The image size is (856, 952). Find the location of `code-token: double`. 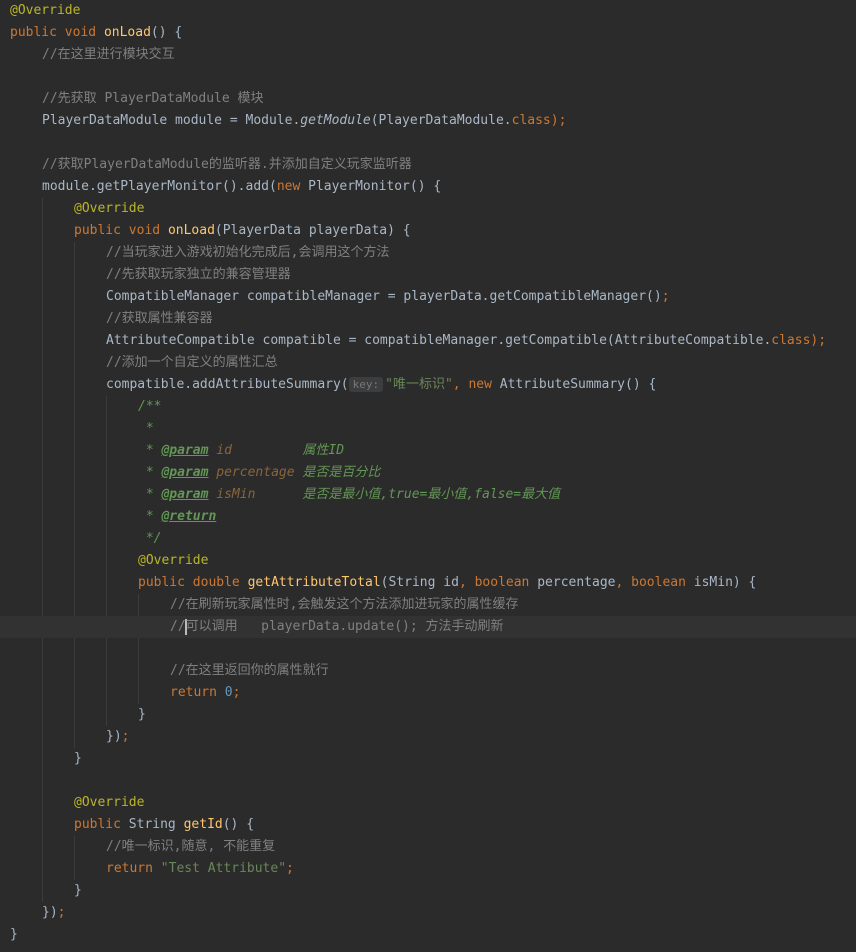

code-token: double is located at coordinates (216, 582).